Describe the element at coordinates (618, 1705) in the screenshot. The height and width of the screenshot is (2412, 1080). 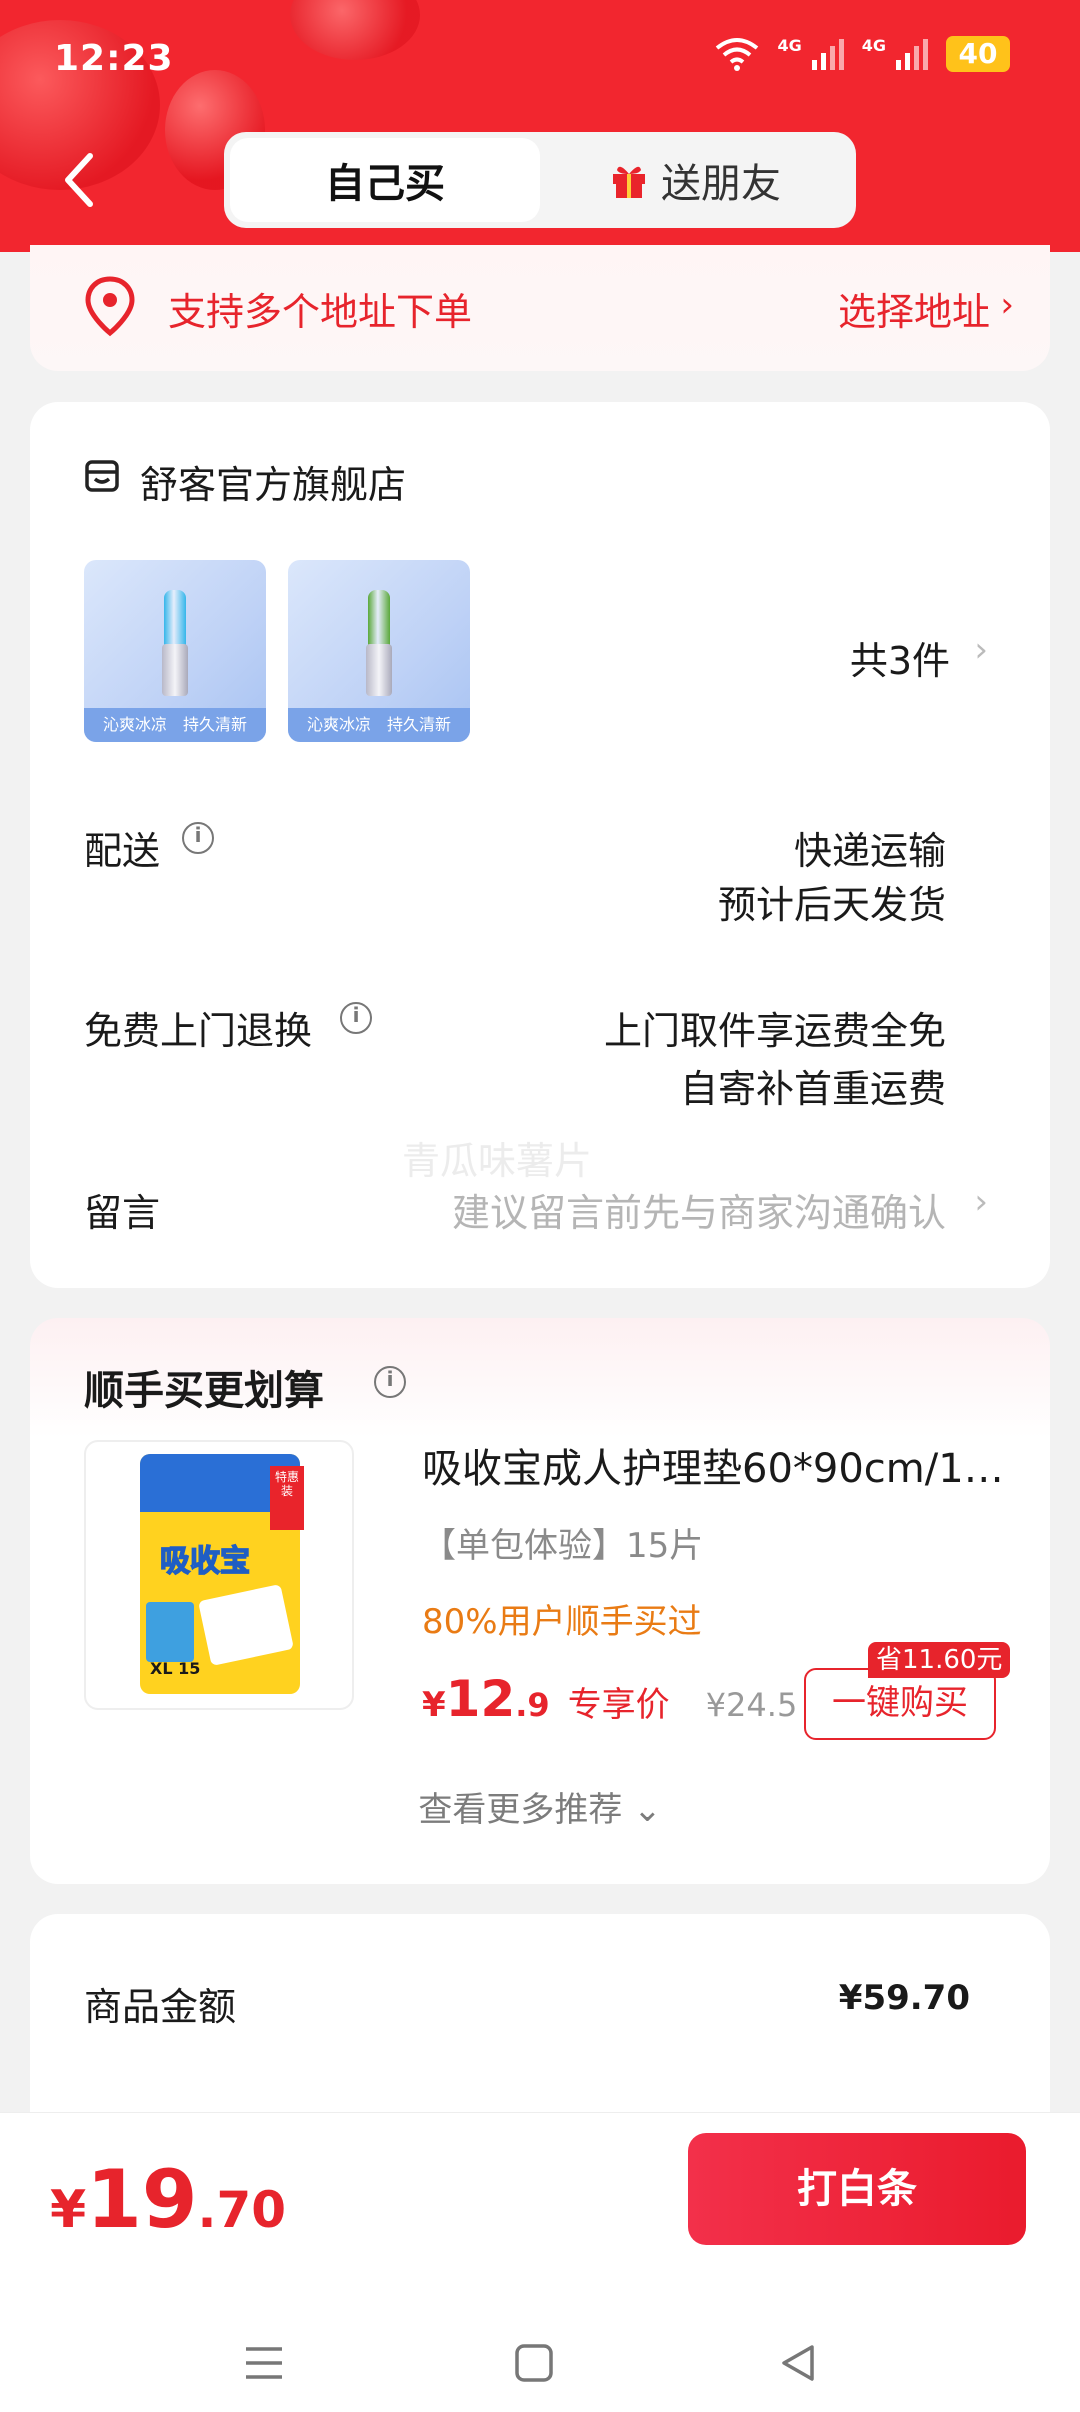
I see `exclusive-price-tag: 专享价` at that location.